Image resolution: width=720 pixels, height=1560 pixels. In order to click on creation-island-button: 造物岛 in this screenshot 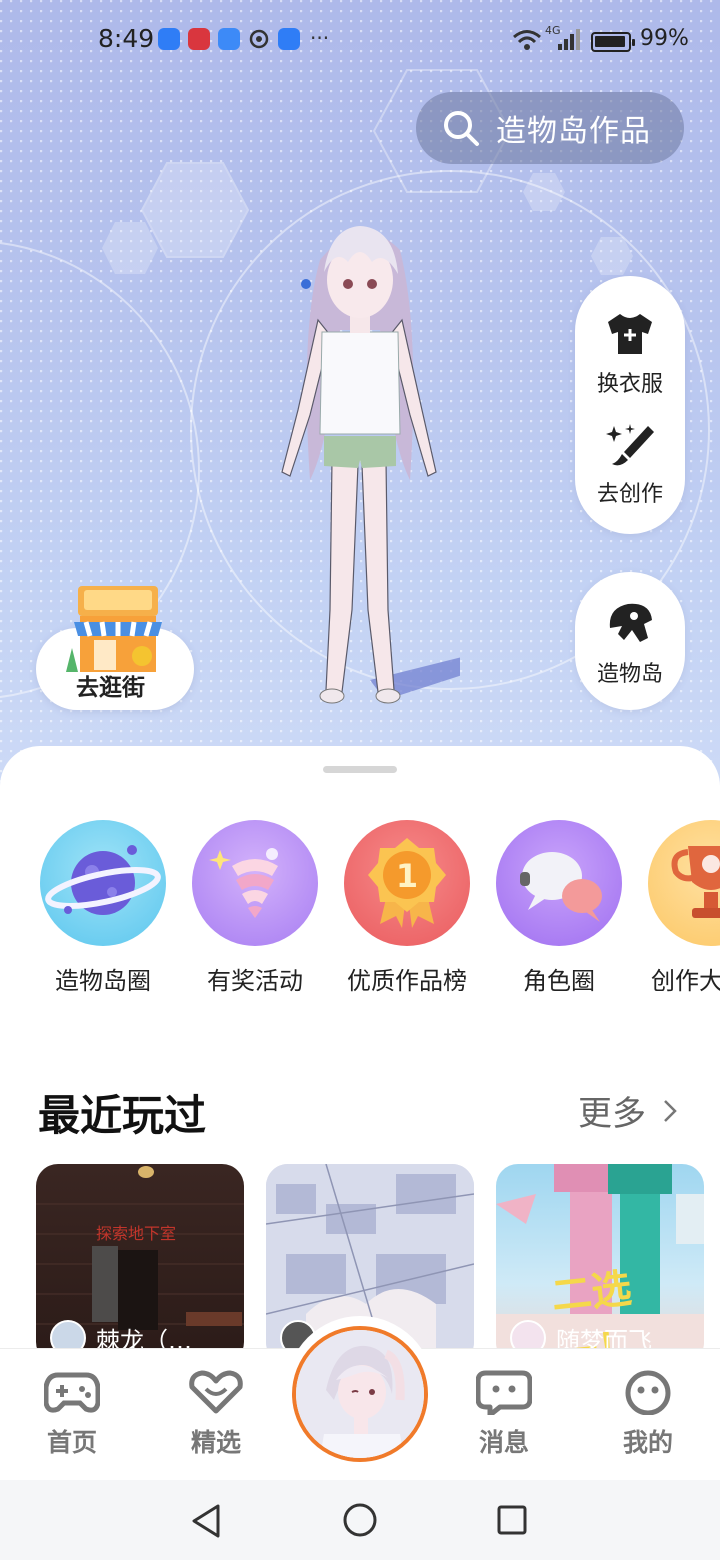, I will do `click(630, 641)`.